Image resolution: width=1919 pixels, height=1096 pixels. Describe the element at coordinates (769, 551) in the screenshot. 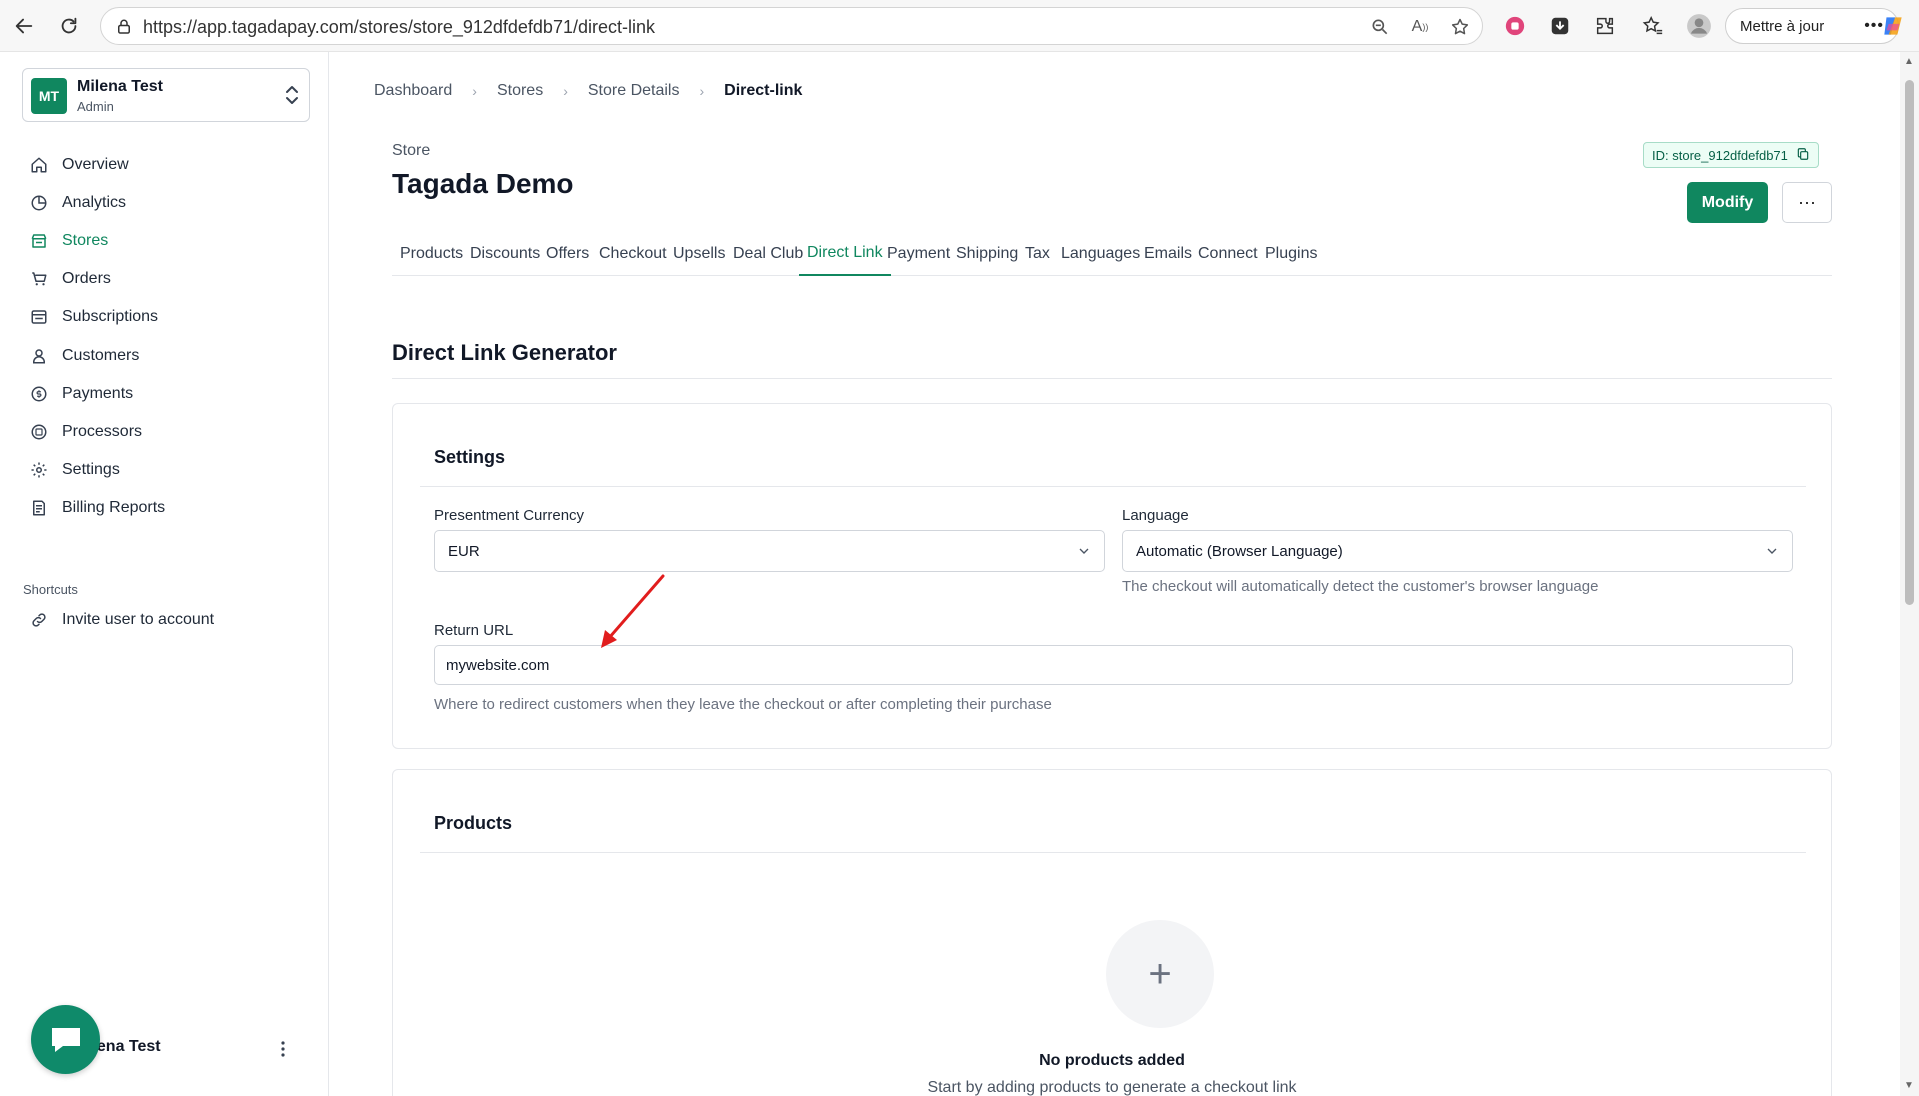

I see `currency-select: EUR` at that location.